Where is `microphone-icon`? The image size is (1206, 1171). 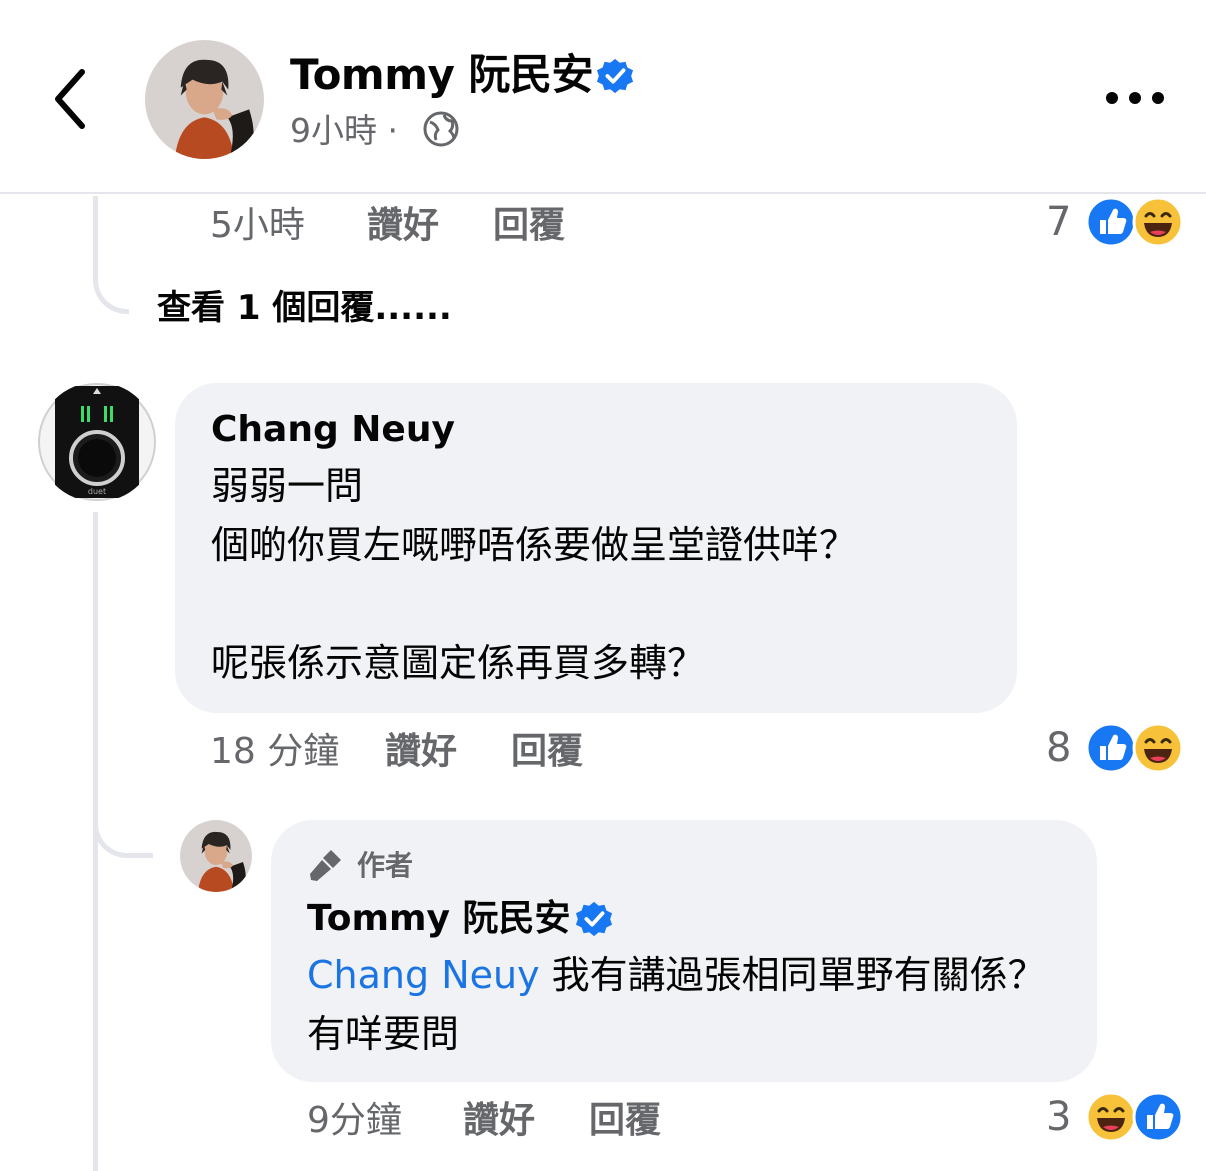 microphone-icon is located at coordinates (325, 865).